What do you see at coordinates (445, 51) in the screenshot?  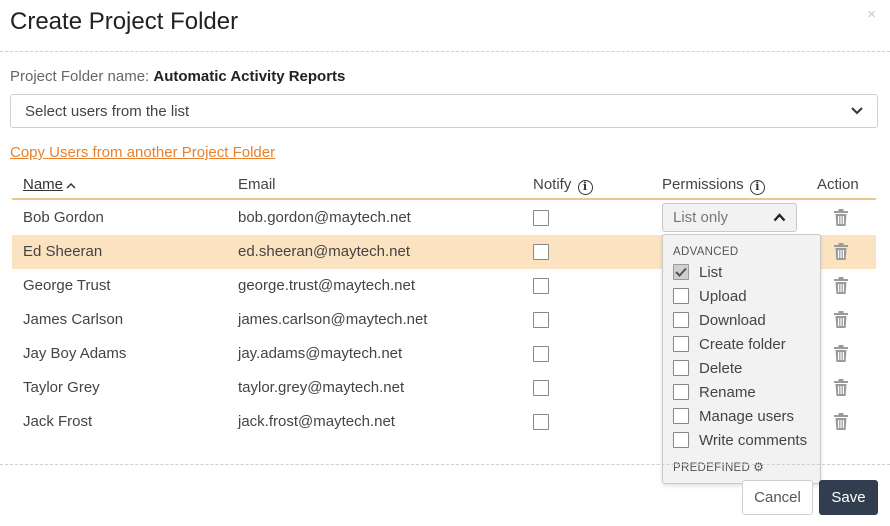 I see `header-divider` at bounding box center [445, 51].